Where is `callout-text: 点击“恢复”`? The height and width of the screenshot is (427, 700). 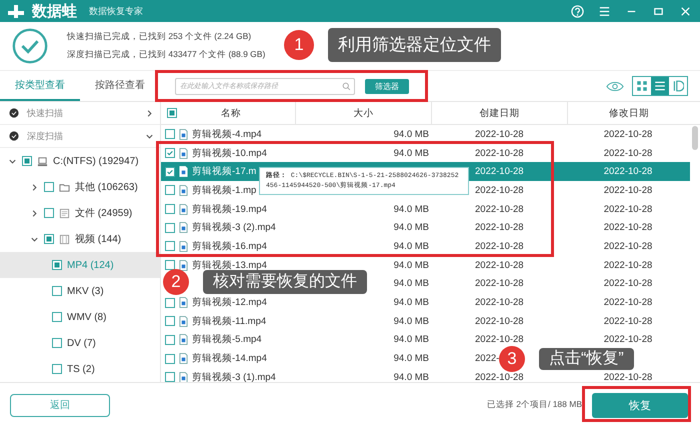
callout-text: 点击“恢复” is located at coordinates (586, 359).